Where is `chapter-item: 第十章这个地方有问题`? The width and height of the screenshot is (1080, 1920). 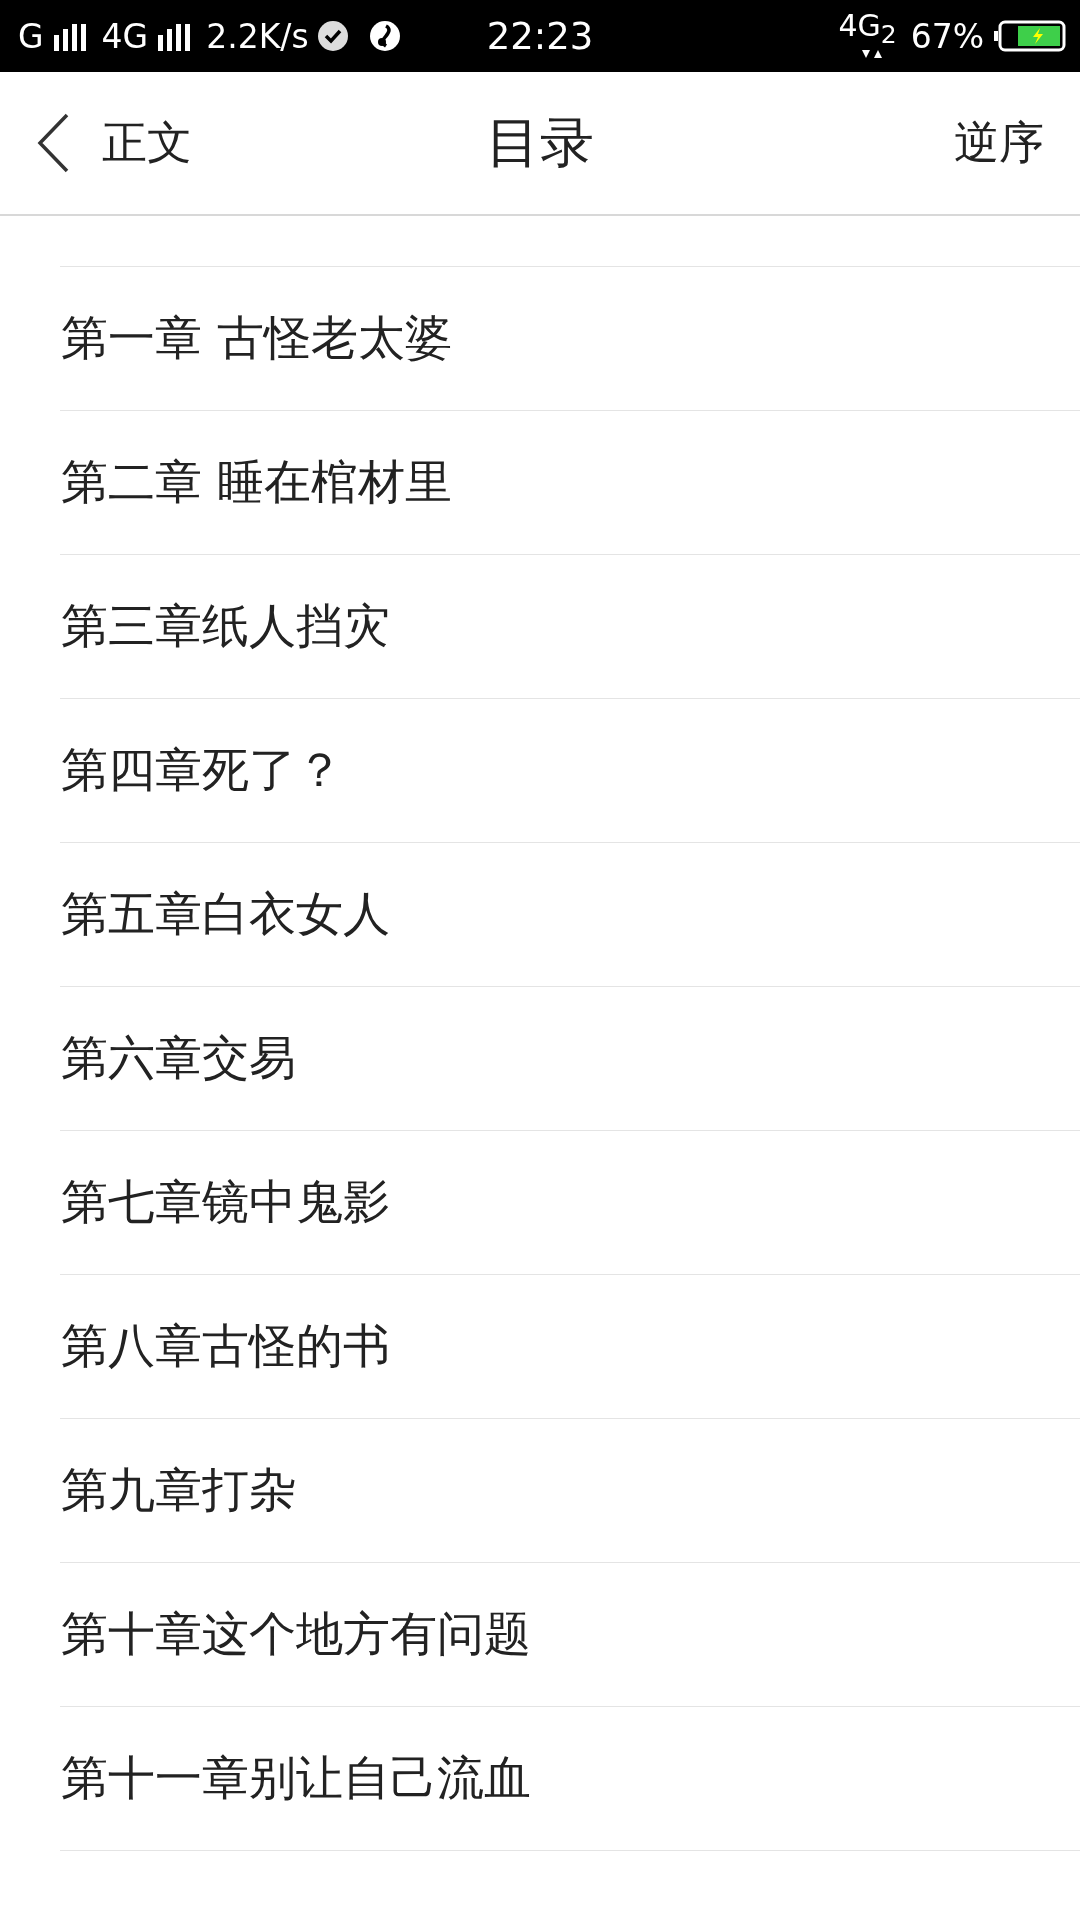
chapter-item: 第十章这个地方有问题 is located at coordinates (295, 1634).